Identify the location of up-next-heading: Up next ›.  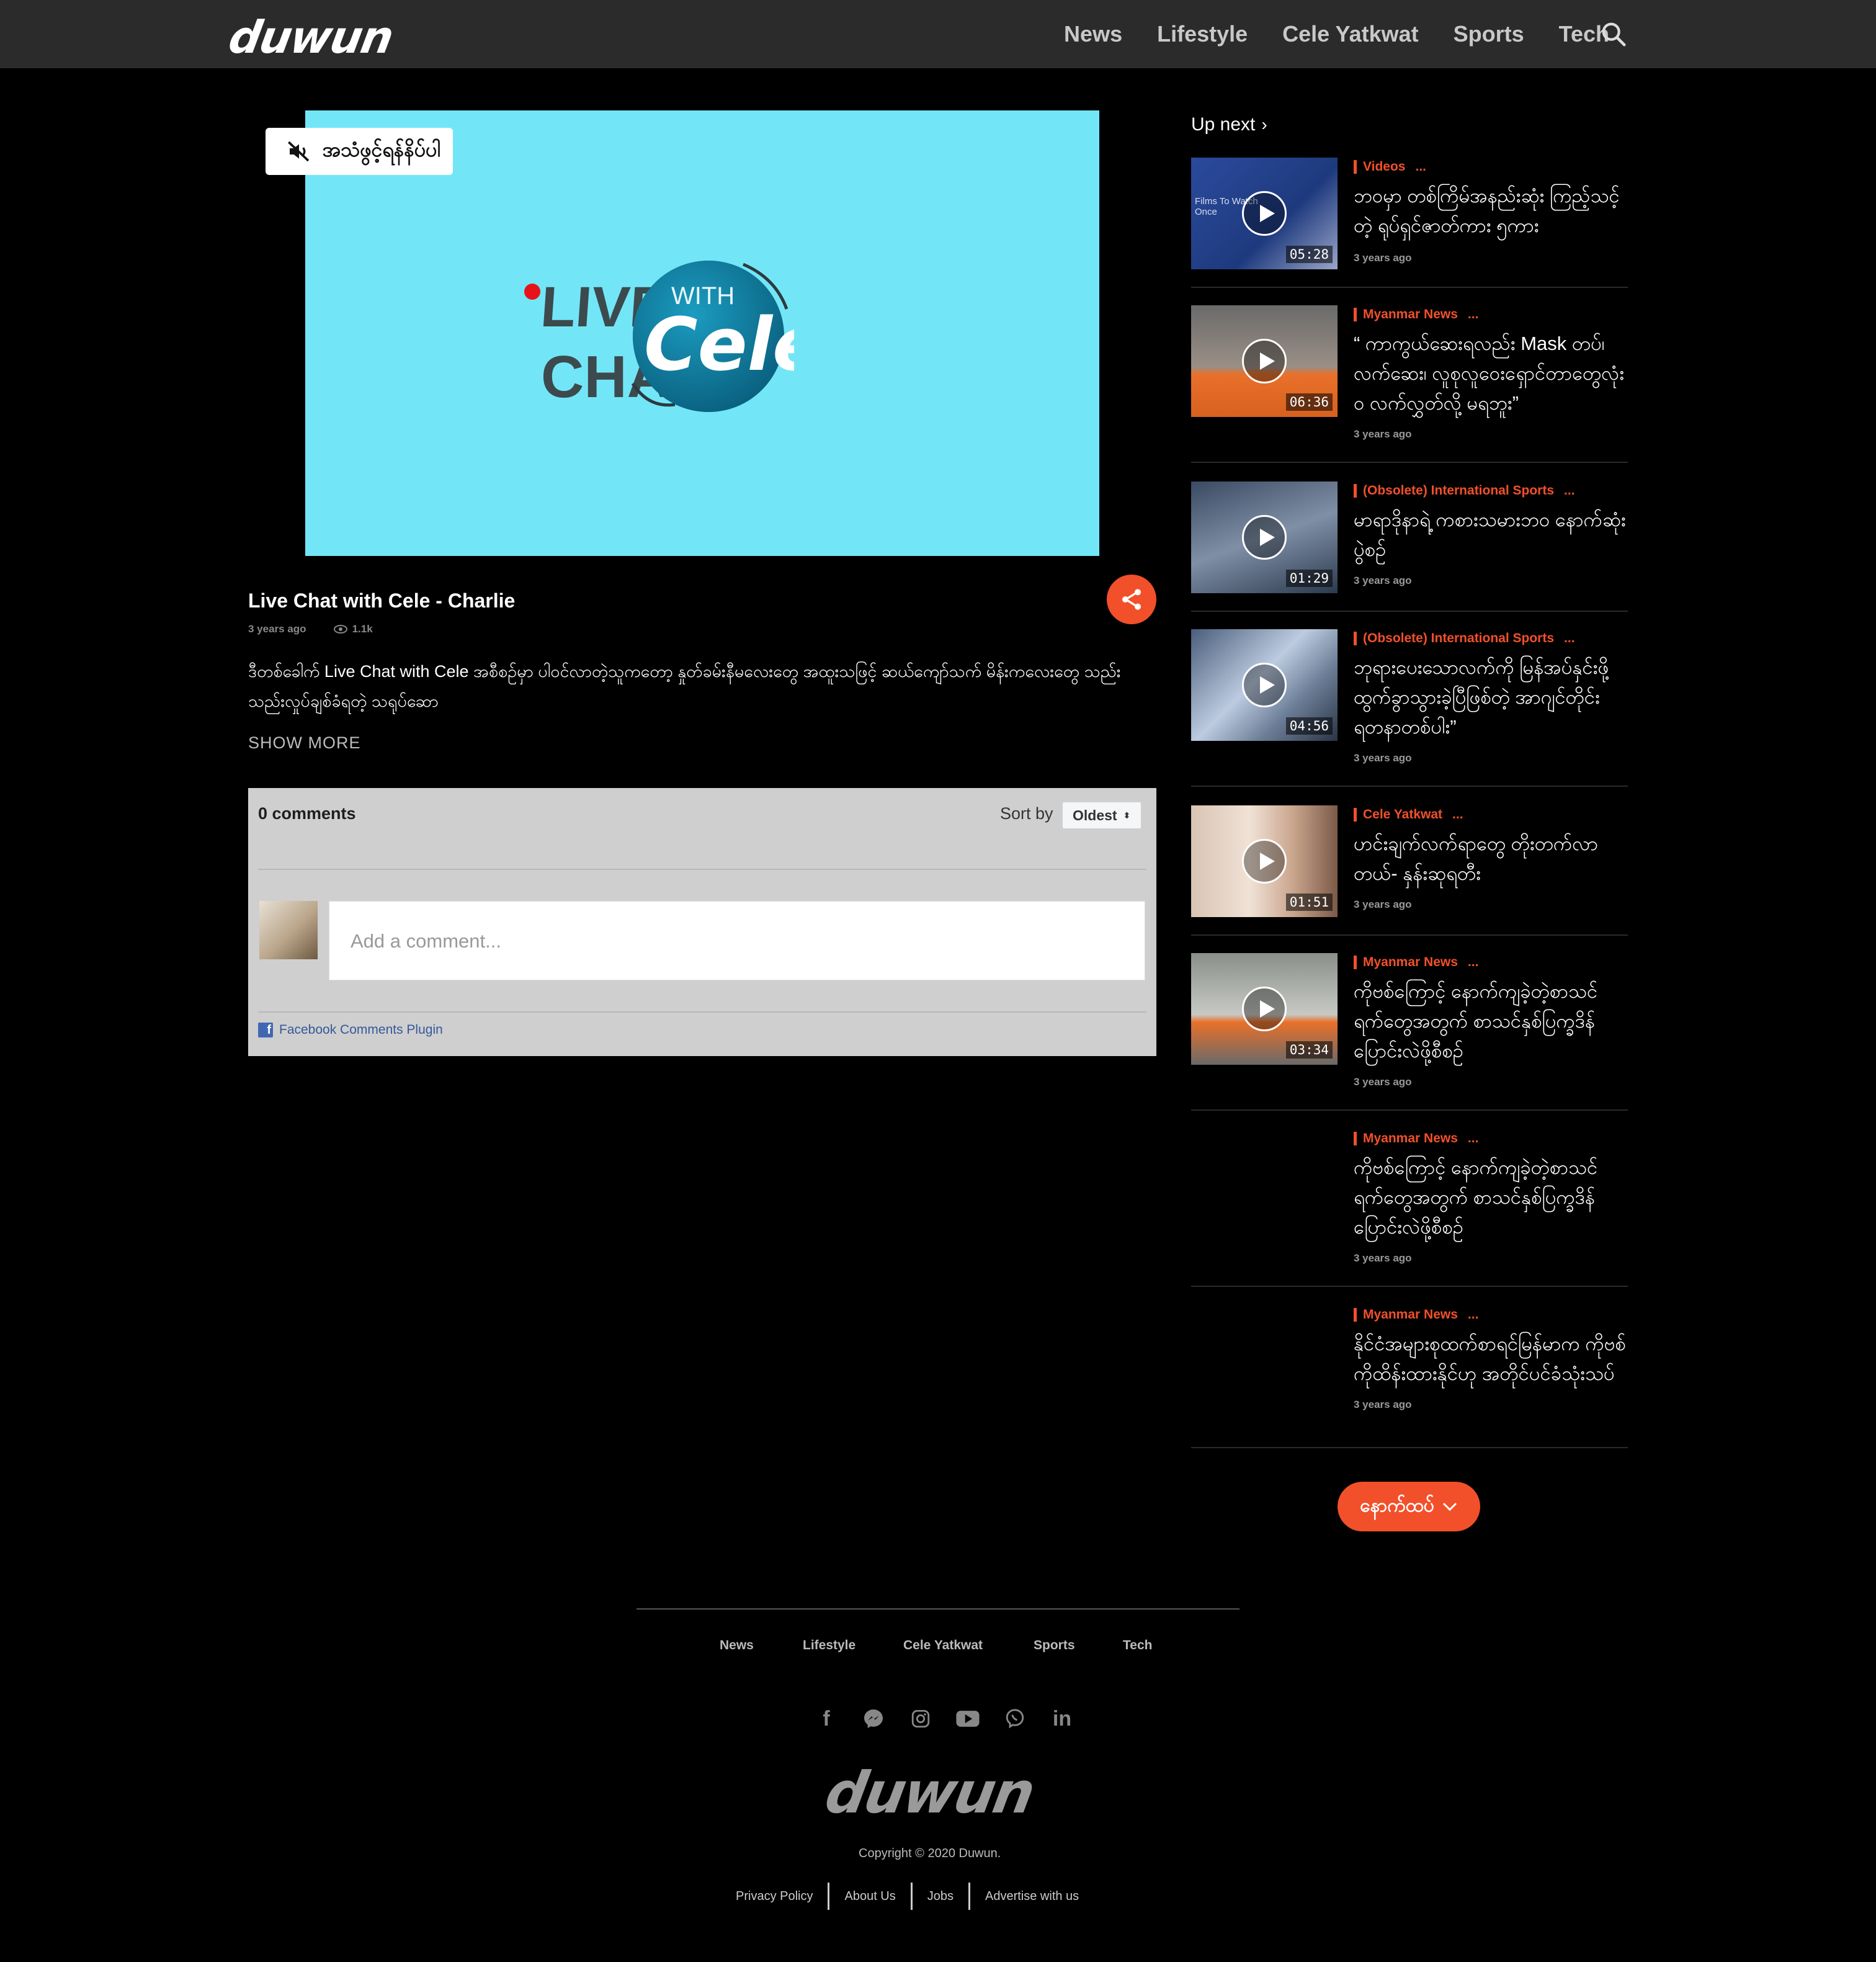
(1229, 124).